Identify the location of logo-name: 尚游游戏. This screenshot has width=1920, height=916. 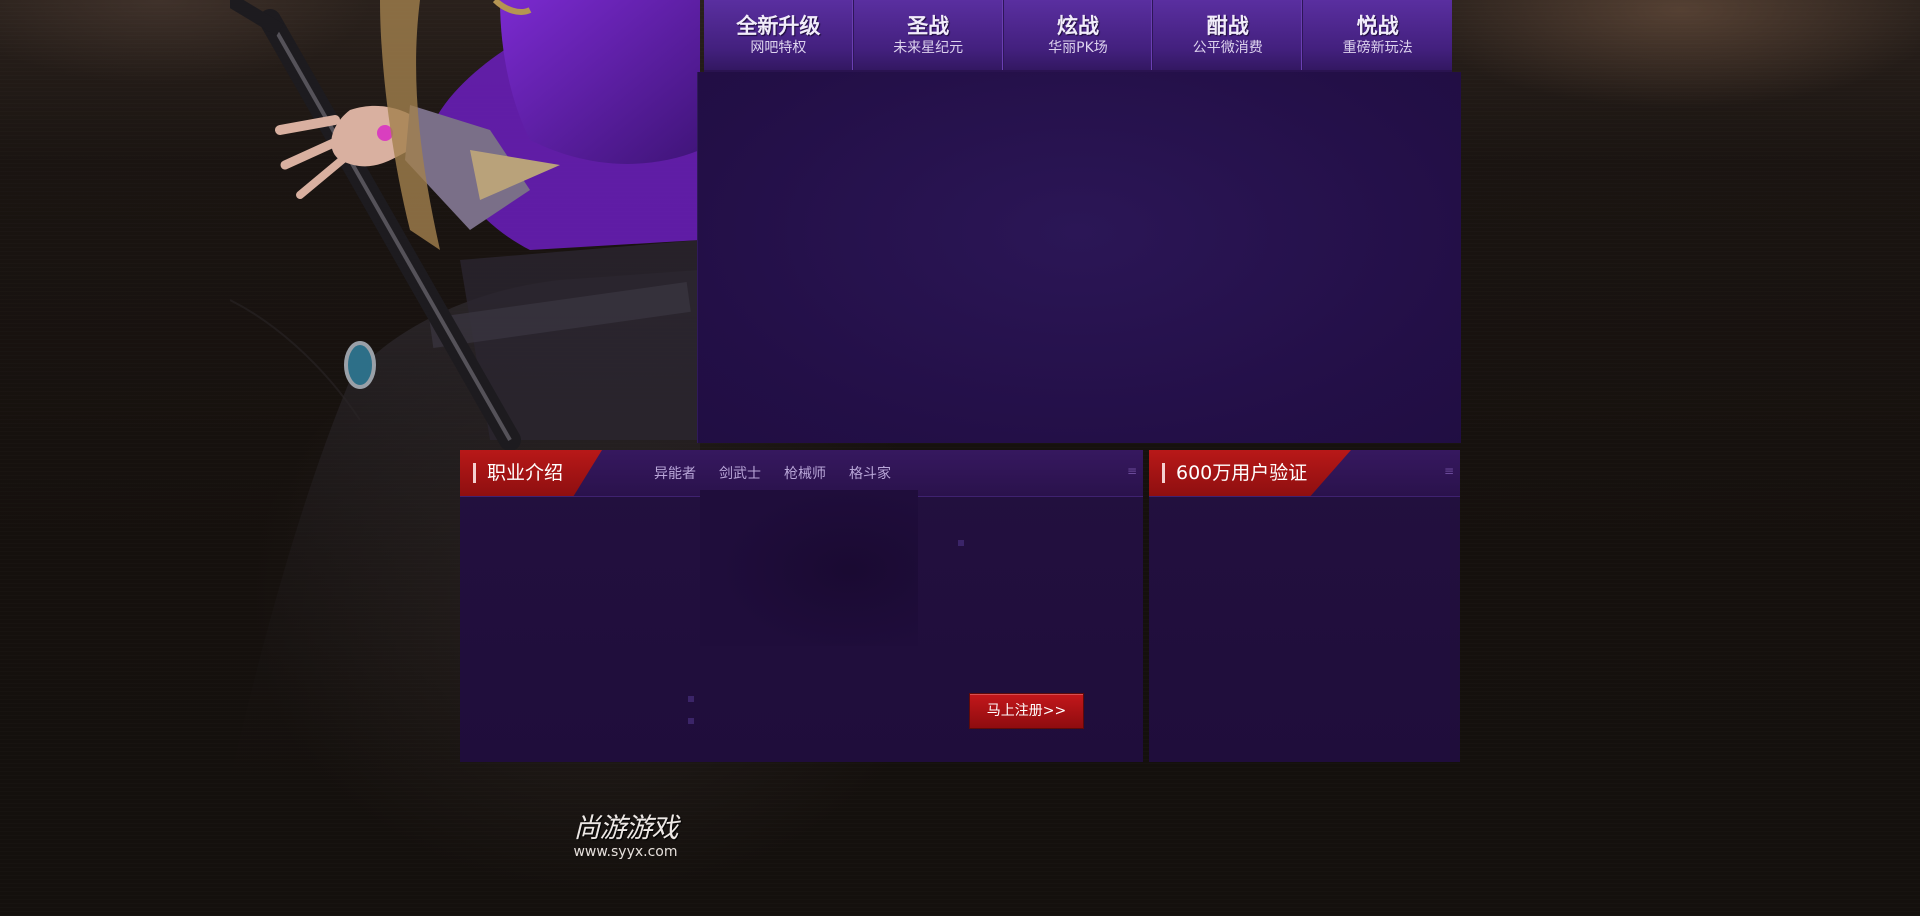
(626, 828).